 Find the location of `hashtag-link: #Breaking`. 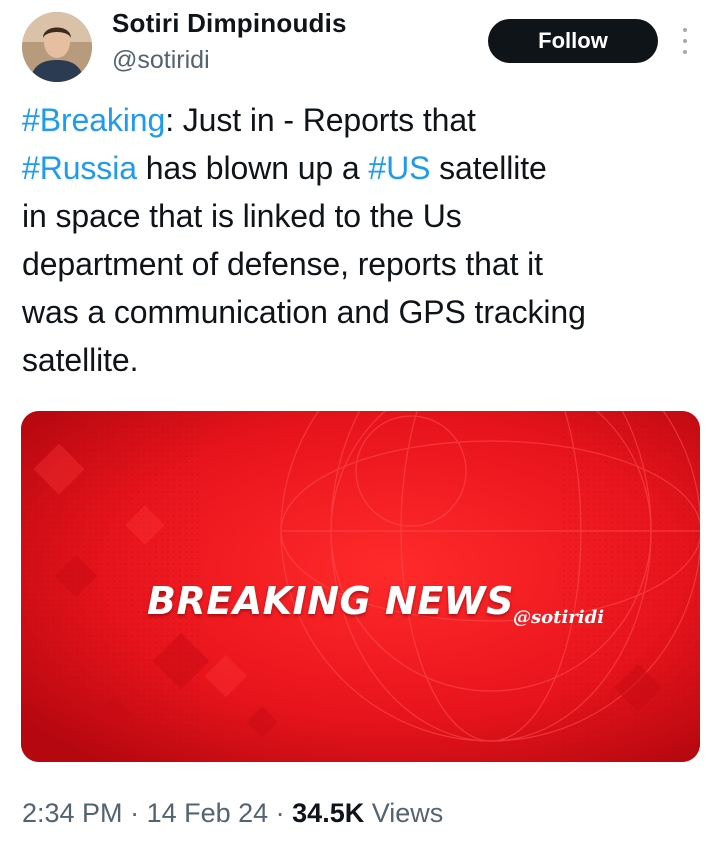

hashtag-link: #Breaking is located at coordinates (93, 120).